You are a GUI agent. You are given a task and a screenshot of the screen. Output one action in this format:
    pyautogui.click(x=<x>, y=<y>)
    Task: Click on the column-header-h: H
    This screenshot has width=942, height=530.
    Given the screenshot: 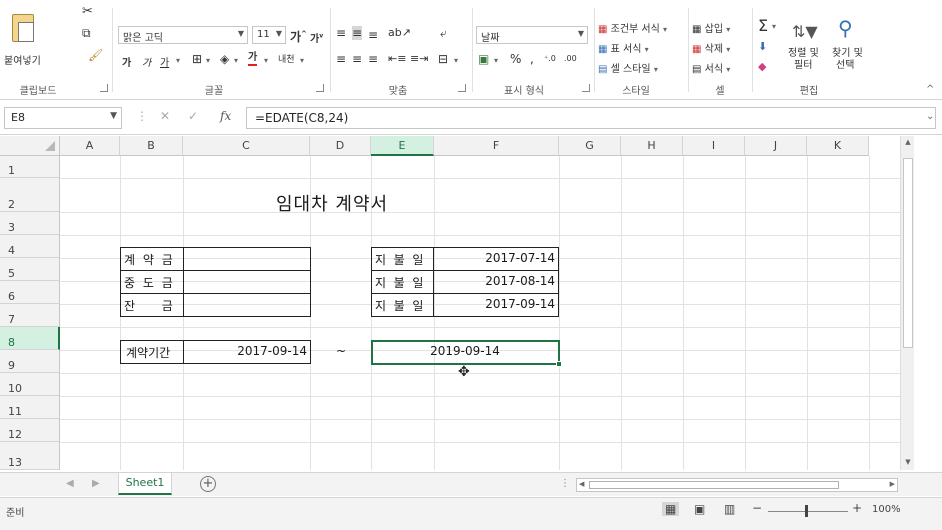 What is the action you would take?
    pyautogui.click(x=652, y=146)
    